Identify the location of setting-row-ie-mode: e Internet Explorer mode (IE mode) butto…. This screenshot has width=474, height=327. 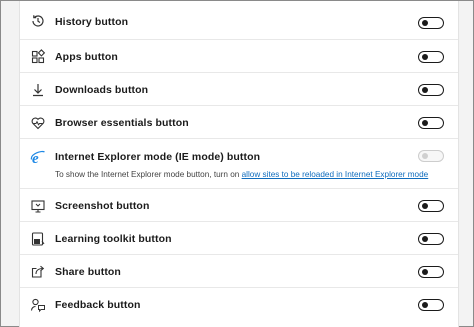
(239, 164).